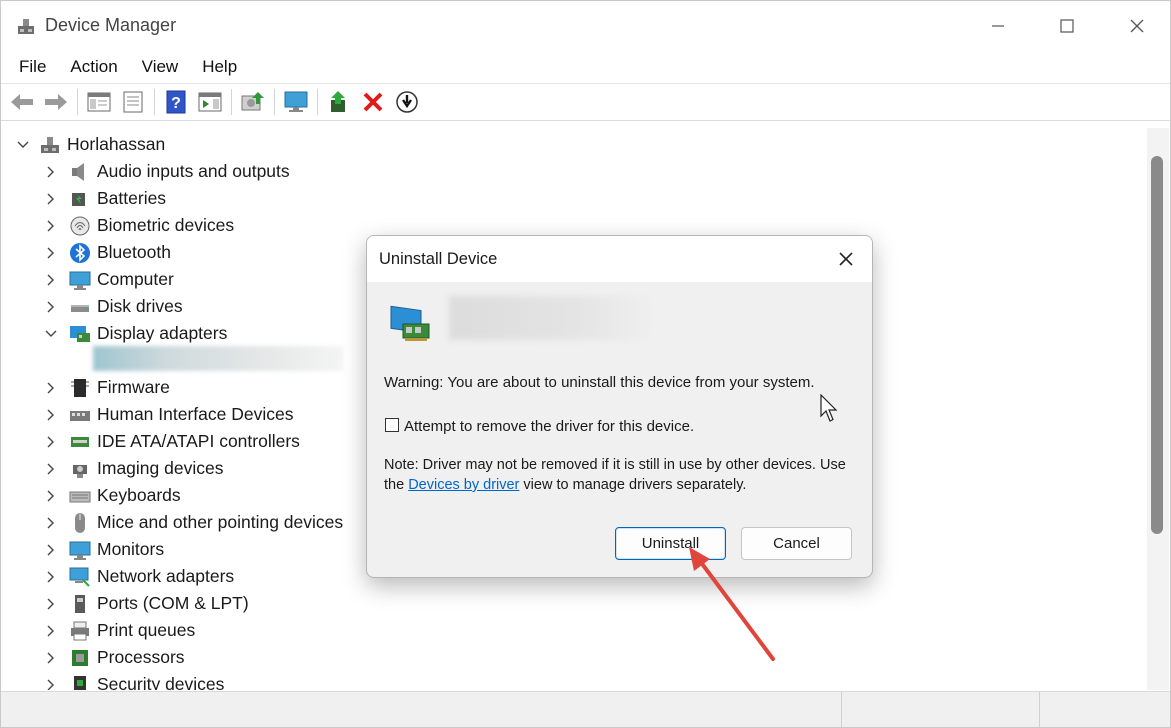 This screenshot has height=728, width=1171. I want to click on tree-item-label: Print queues, so click(146, 630).